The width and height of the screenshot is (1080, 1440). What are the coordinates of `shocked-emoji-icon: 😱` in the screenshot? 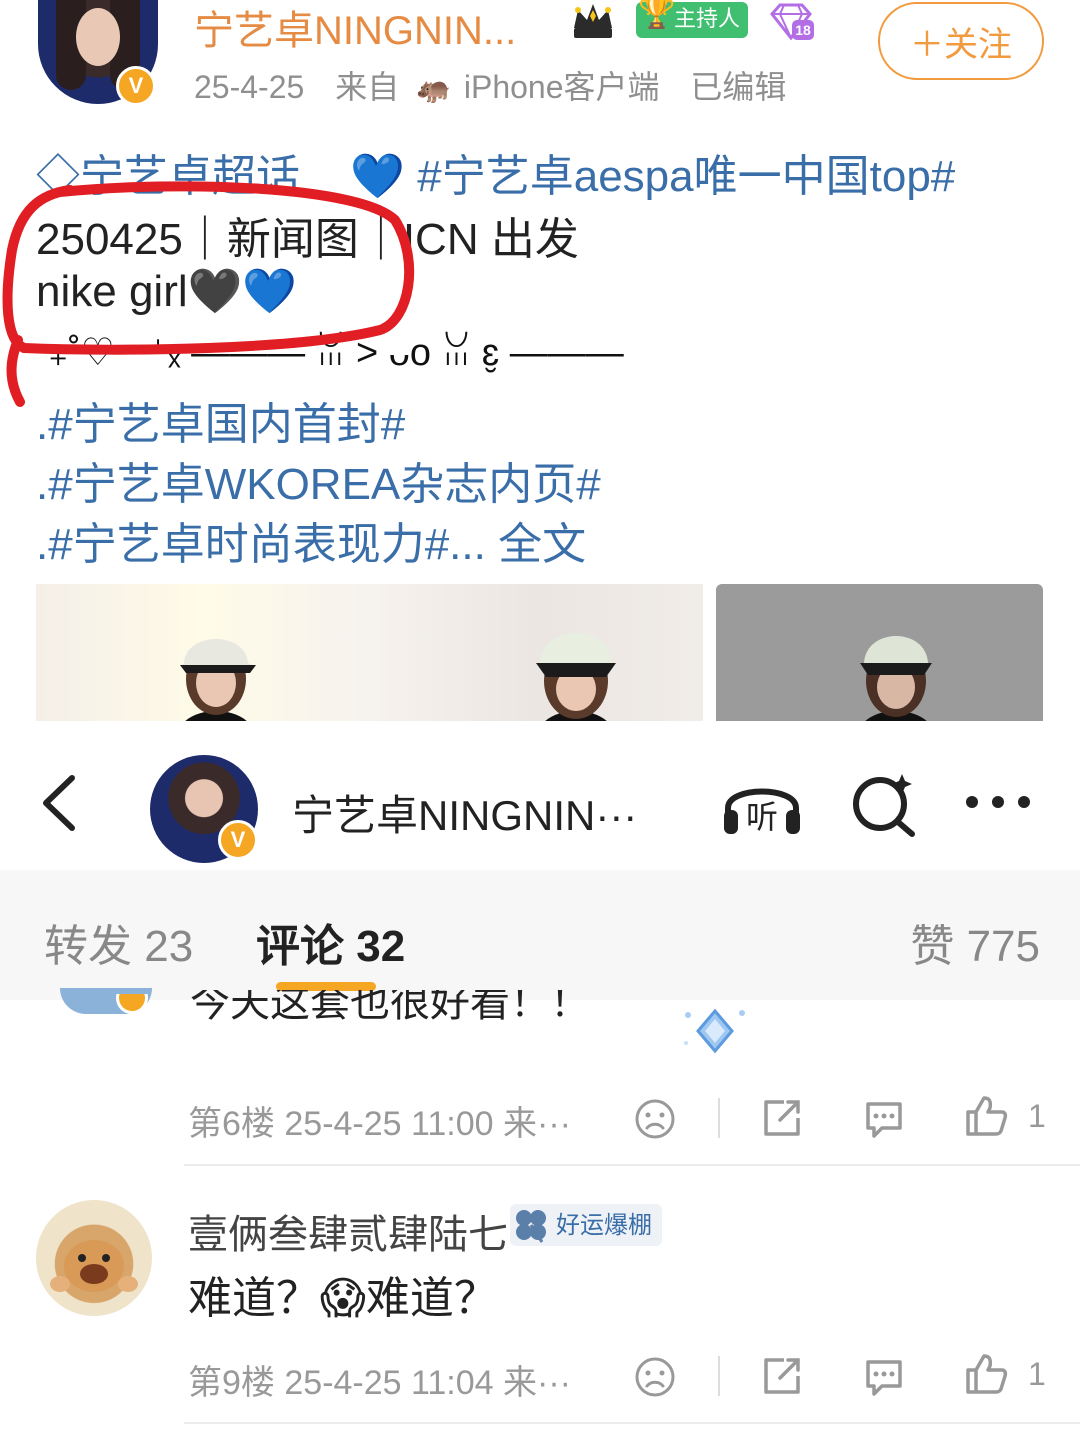 It's located at (343, 1298).